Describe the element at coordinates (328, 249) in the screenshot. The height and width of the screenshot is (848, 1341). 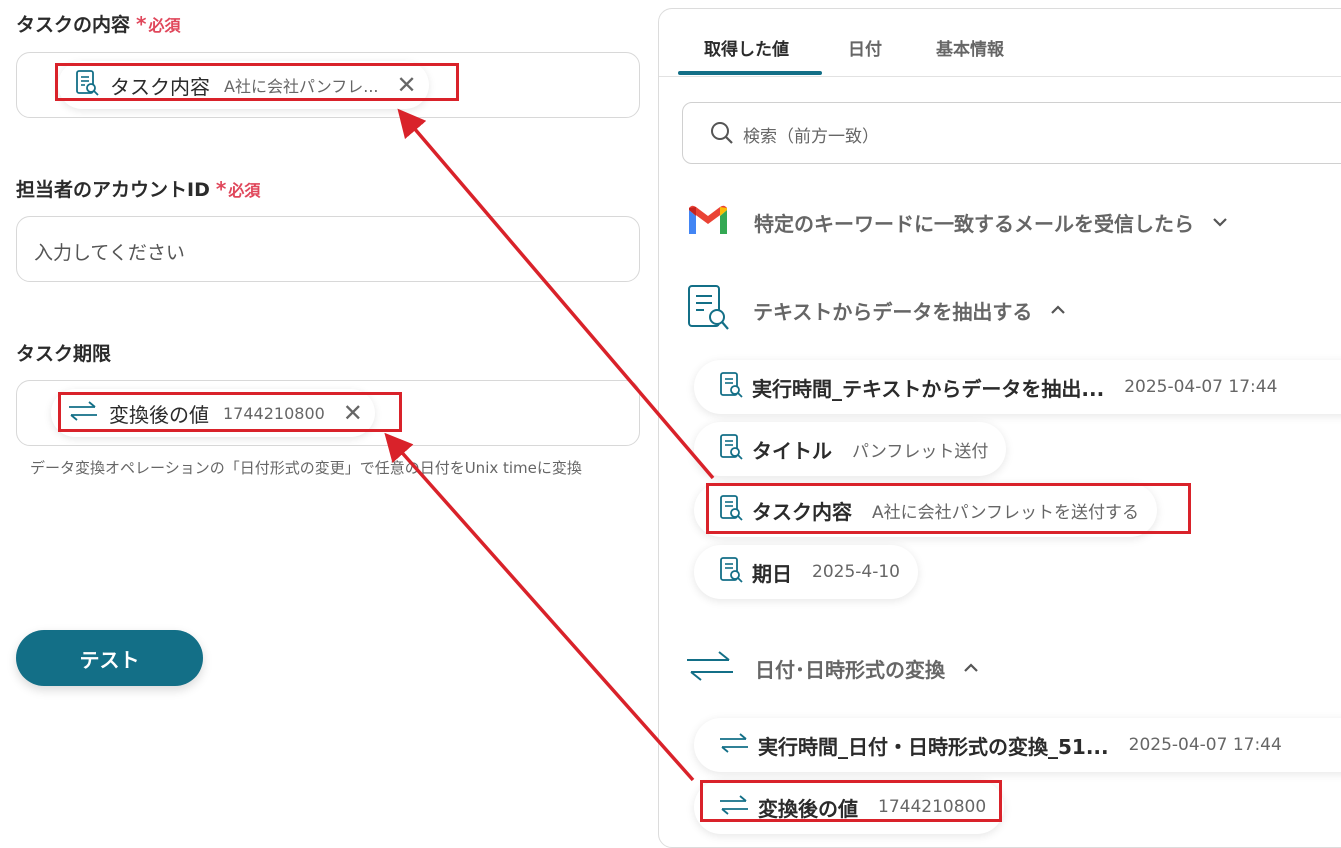
I see `assignee-id-input: 入力してください` at that location.